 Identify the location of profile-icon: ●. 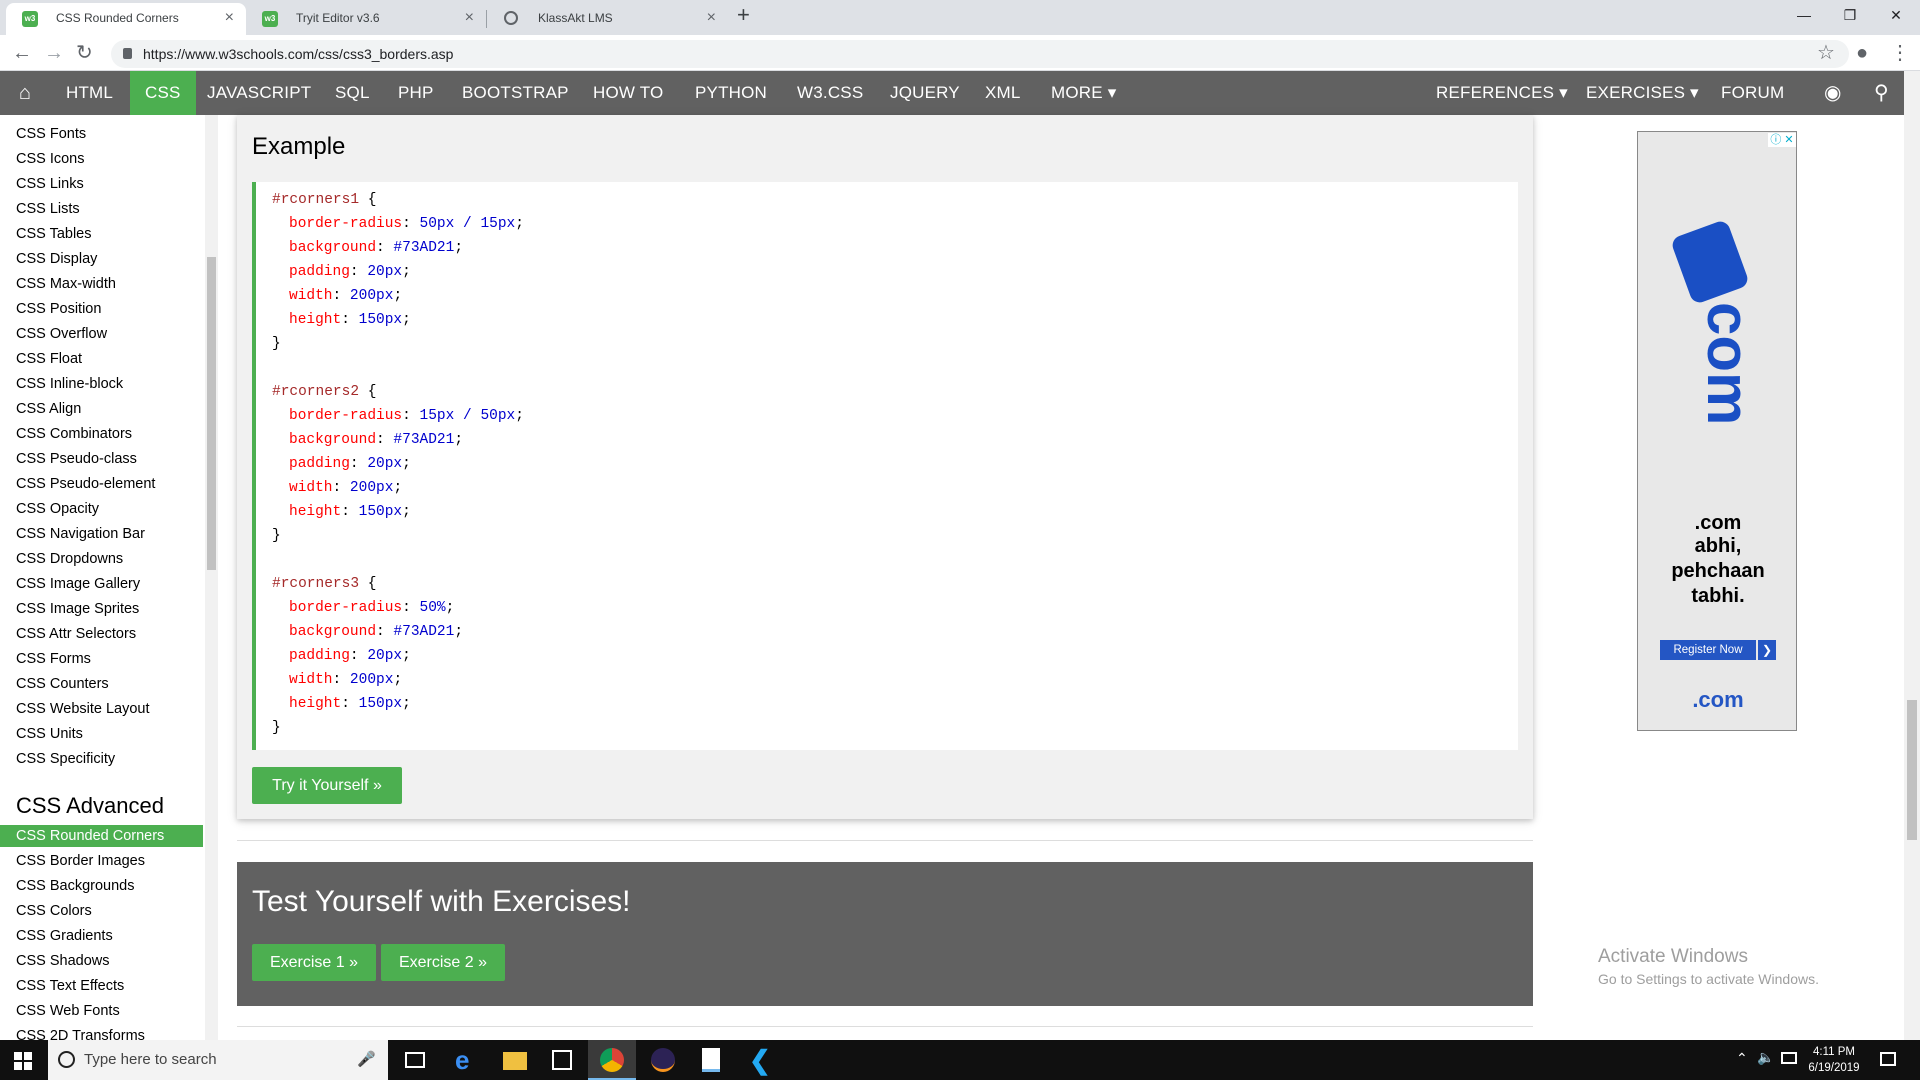
(1862, 53).